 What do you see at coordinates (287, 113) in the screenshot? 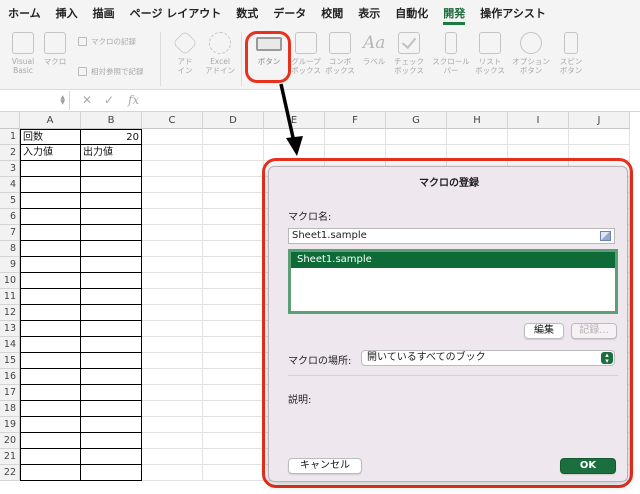
I see `arrow-shaft` at bounding box center [287, 113].